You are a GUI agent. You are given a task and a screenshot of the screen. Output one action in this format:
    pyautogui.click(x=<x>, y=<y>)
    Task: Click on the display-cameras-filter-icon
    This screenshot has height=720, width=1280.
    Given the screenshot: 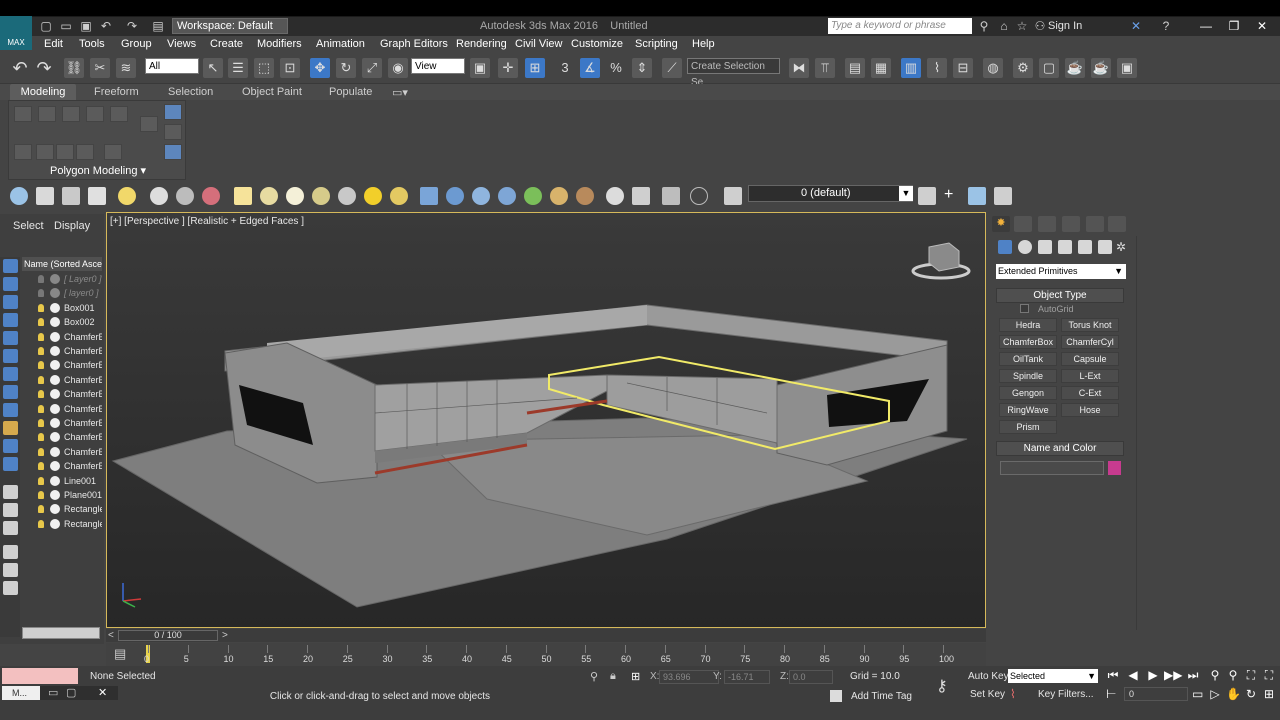 What is the action you would take?
    pyautogui.click(x=10, y=338)
    